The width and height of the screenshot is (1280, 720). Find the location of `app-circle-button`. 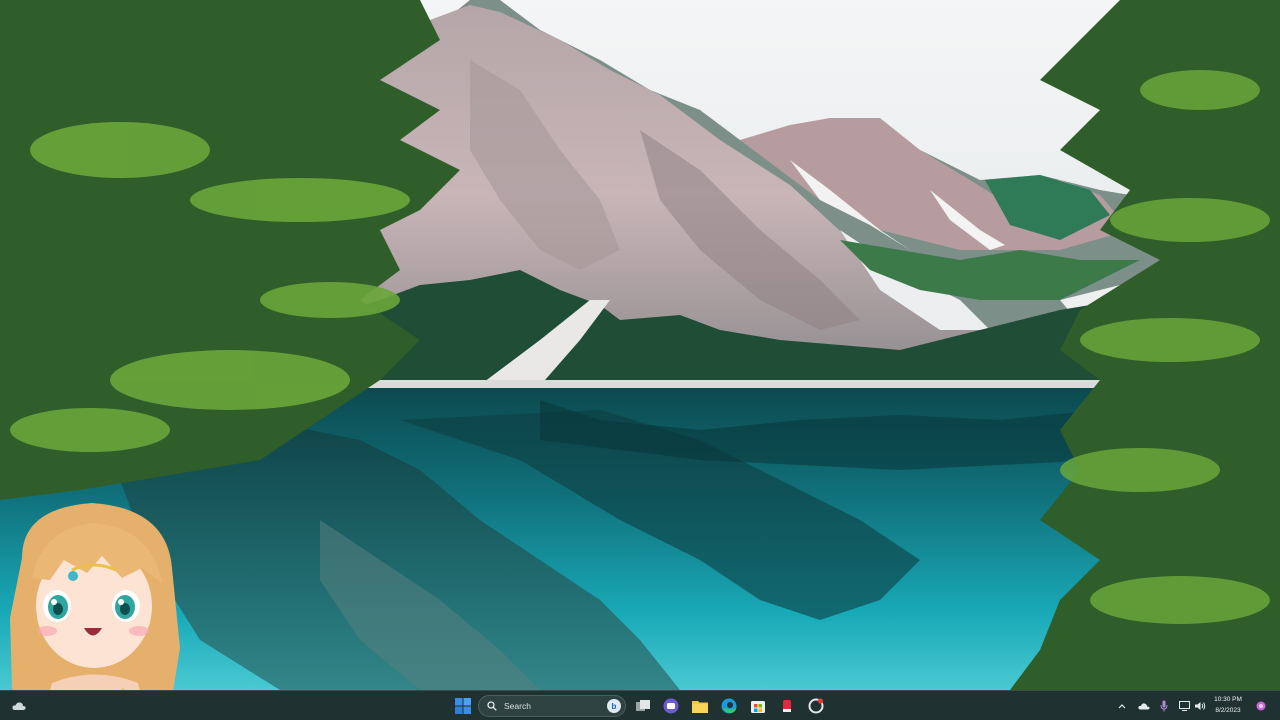

app-circle-button is located at coordinates (816, 706).